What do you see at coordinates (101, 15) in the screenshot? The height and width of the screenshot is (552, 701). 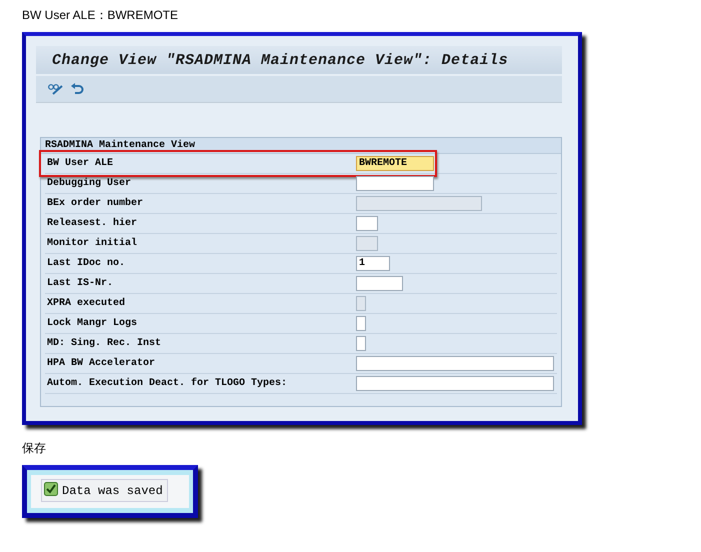 I see `caption: BW User ALE：BWREMOTE` at bounding box center [101, 15].